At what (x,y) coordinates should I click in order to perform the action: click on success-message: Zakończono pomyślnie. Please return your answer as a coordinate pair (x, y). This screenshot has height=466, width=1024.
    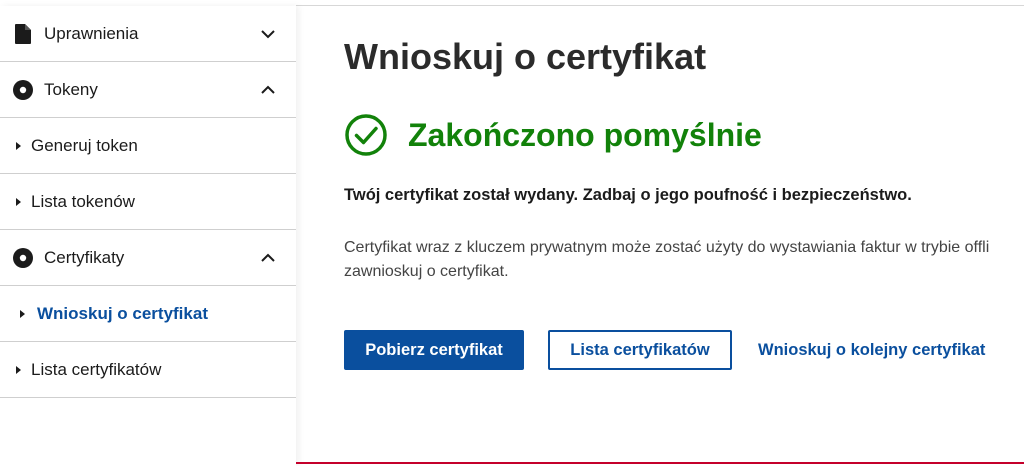
    Looking at the image, I should click on (585, 134).